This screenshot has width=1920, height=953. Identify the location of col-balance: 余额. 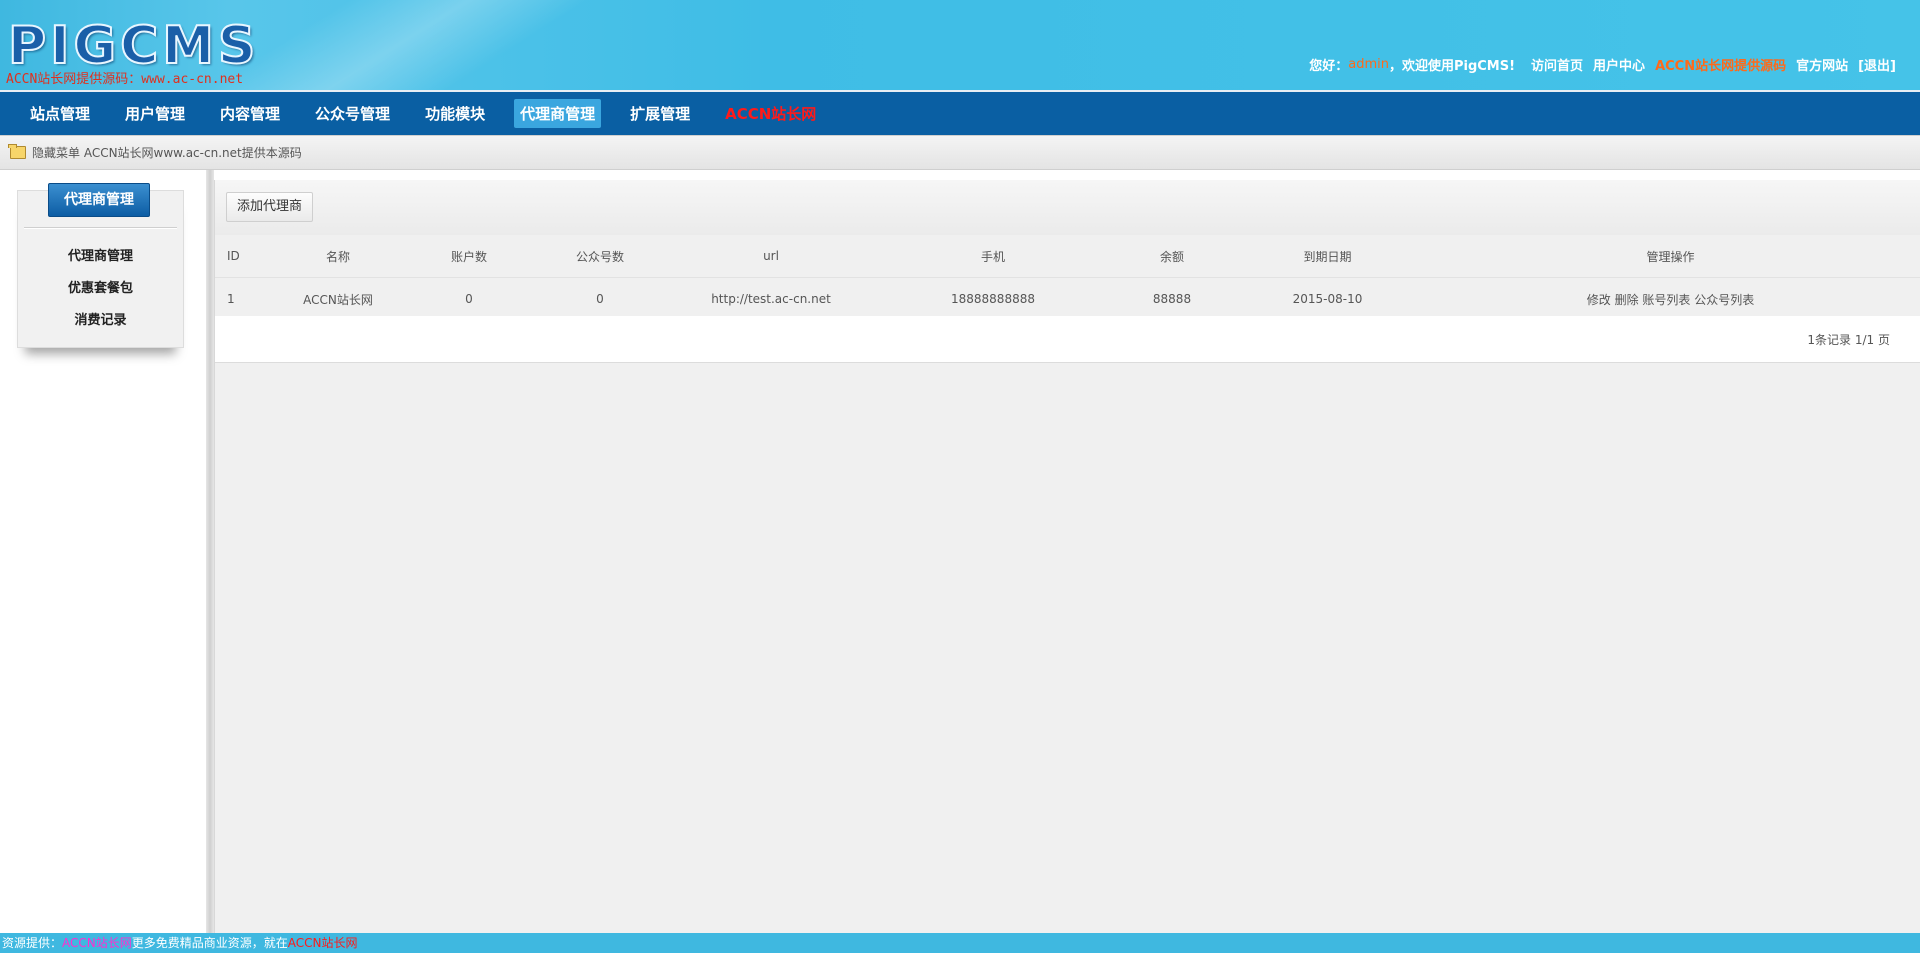
(1172, 256).